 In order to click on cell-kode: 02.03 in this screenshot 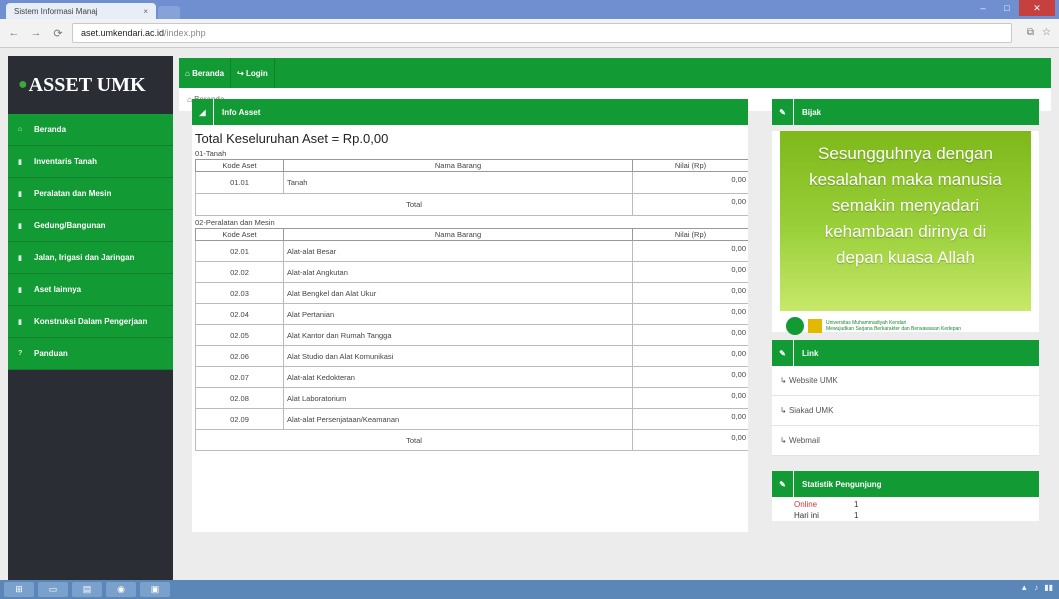, I will do `click(239, 293)`.